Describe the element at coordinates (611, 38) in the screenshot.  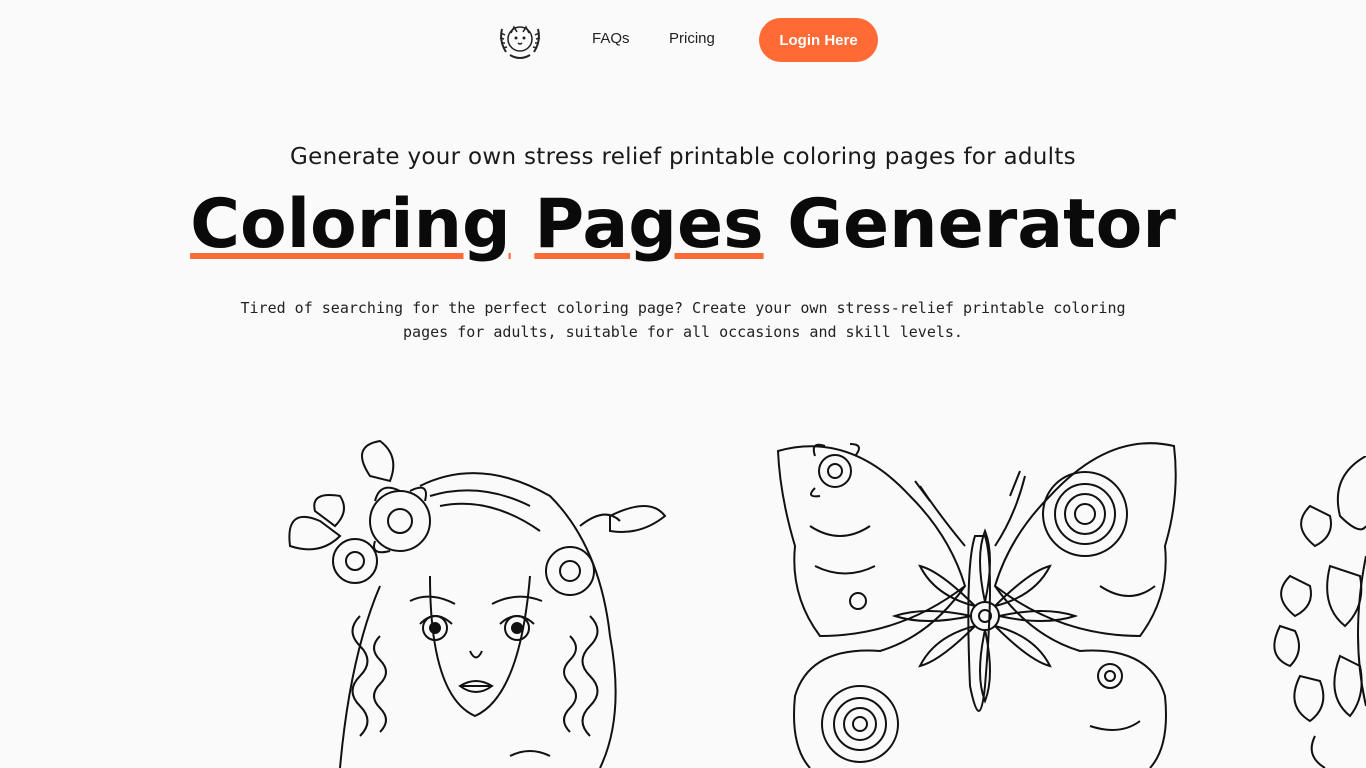
I see `nav-link-faqs: FAQs` at that location.